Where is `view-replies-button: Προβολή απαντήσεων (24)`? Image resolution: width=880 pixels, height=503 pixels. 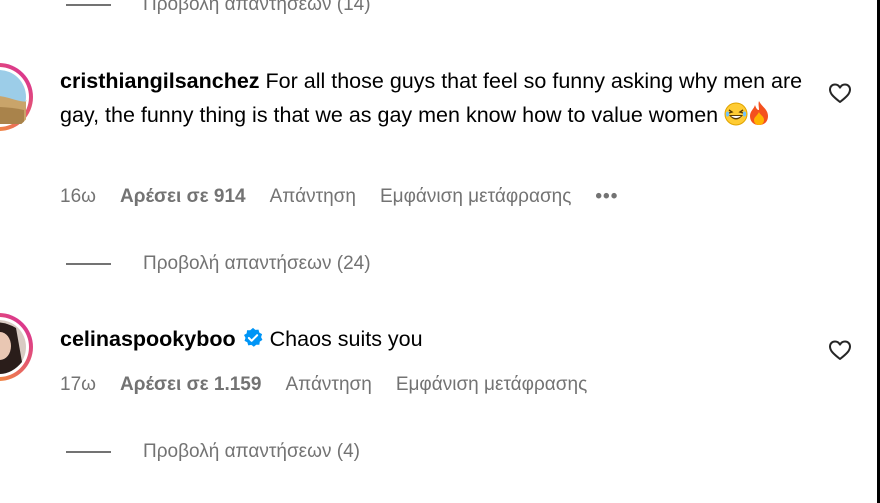
view-replies-button: Προβολή απαντήσεων (24) is located at coordinates (218, 264).